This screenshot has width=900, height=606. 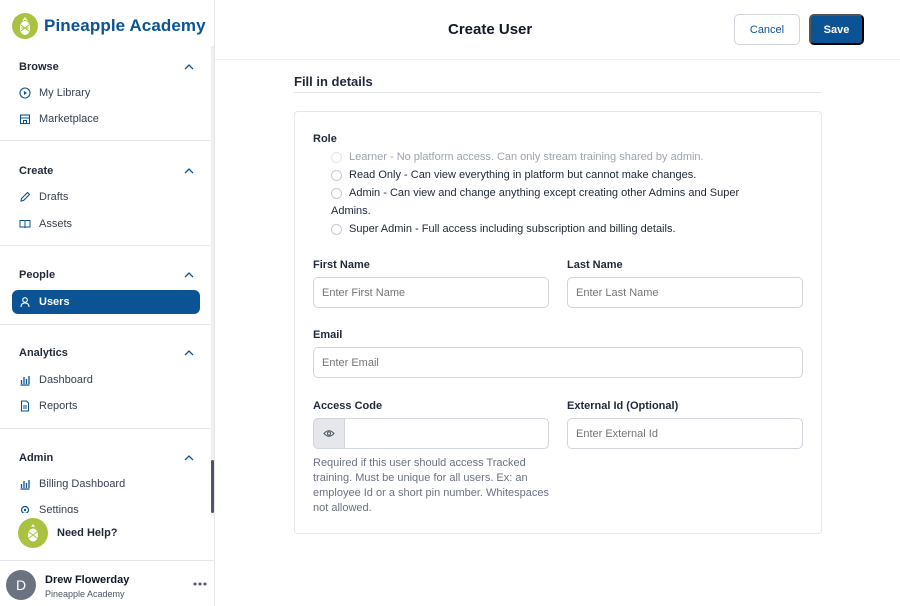 I want to click on sidebar-scrollbar-thumb, so click(x=212, y=486).